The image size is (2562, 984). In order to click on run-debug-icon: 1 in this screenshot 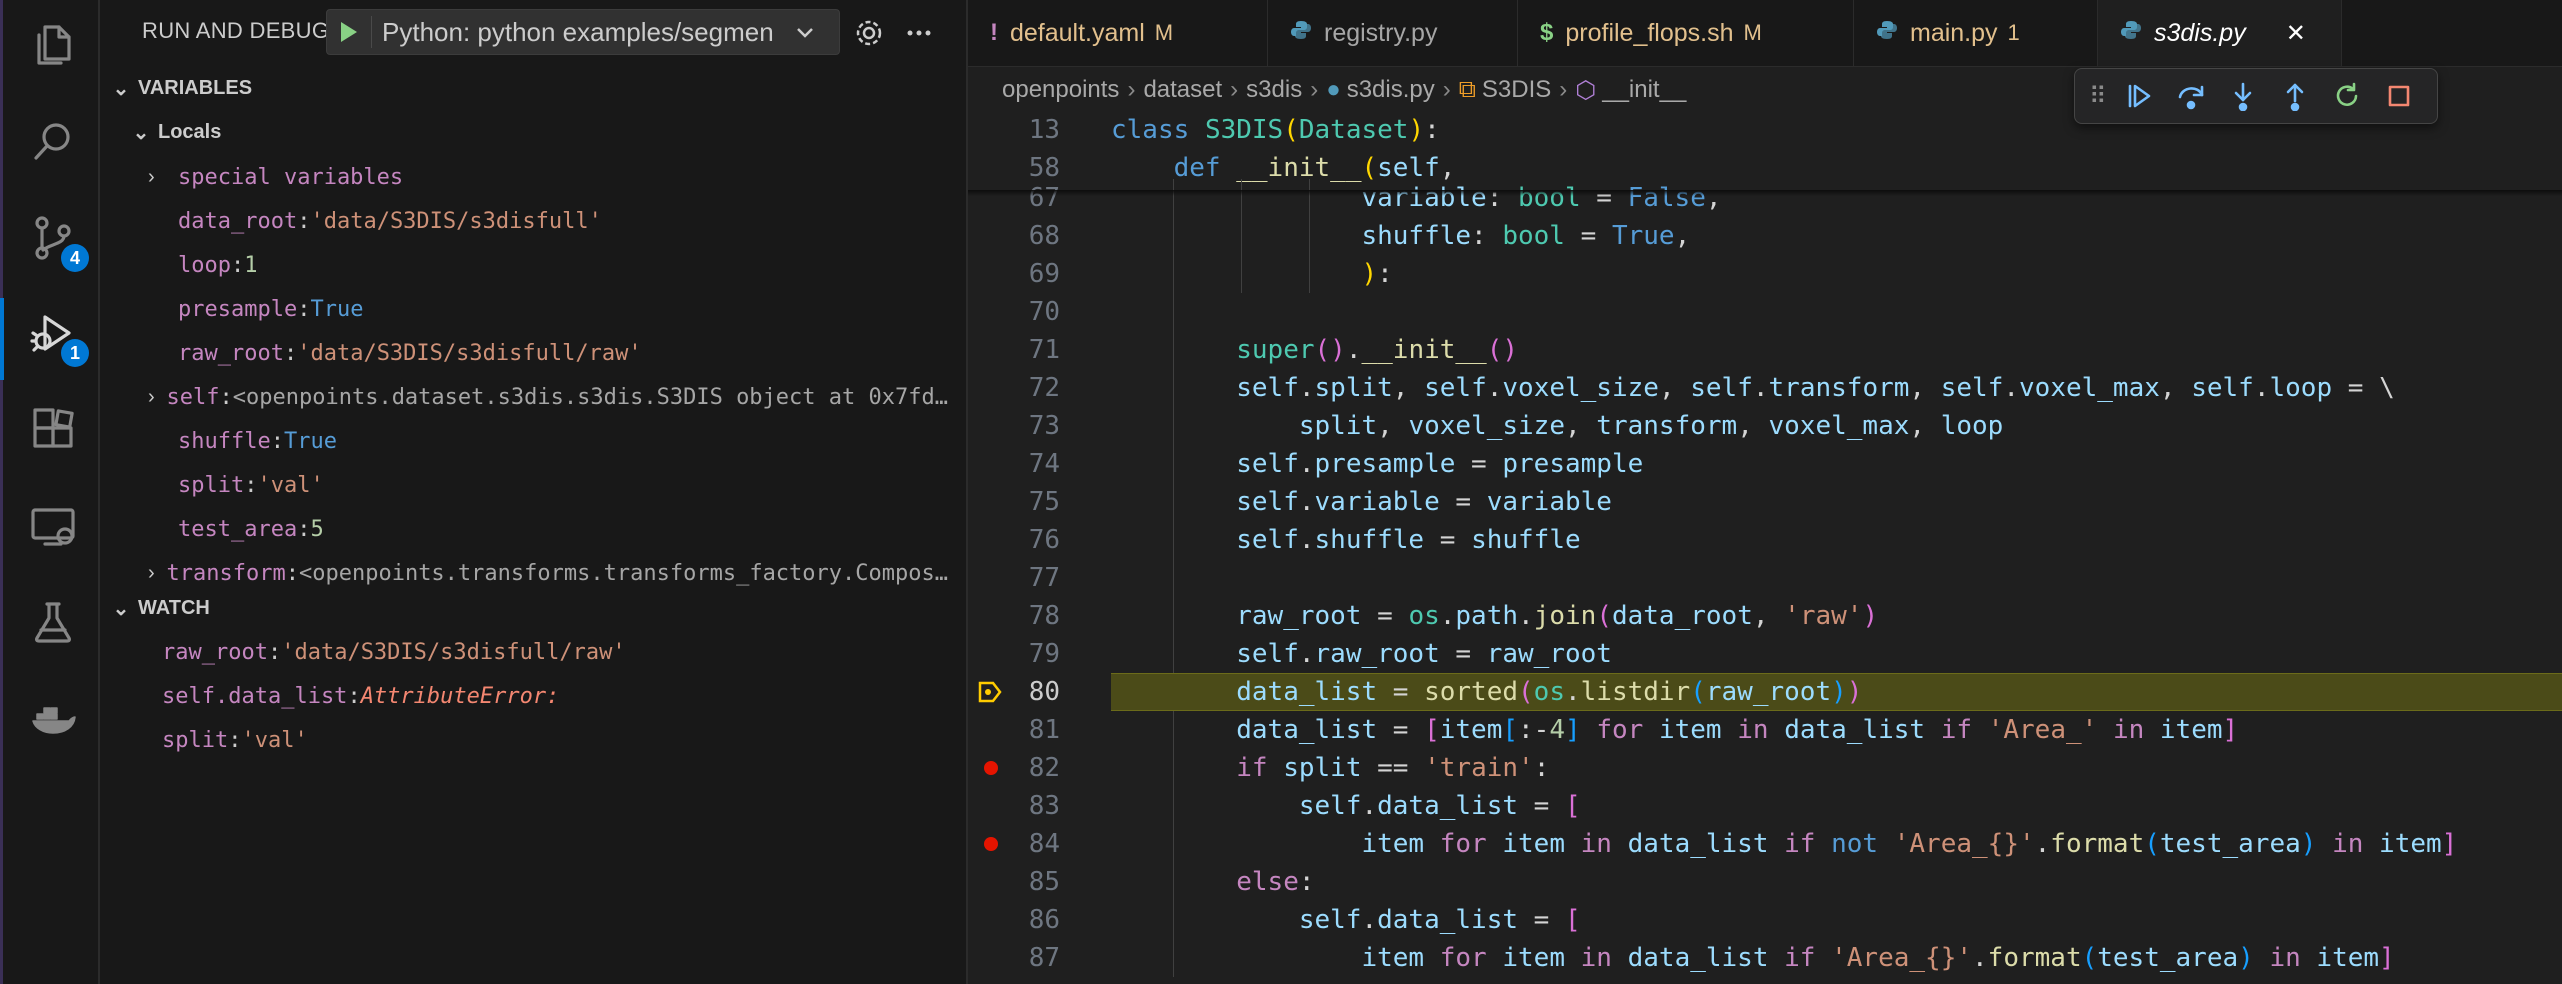, I will do `click(57, 336)`.